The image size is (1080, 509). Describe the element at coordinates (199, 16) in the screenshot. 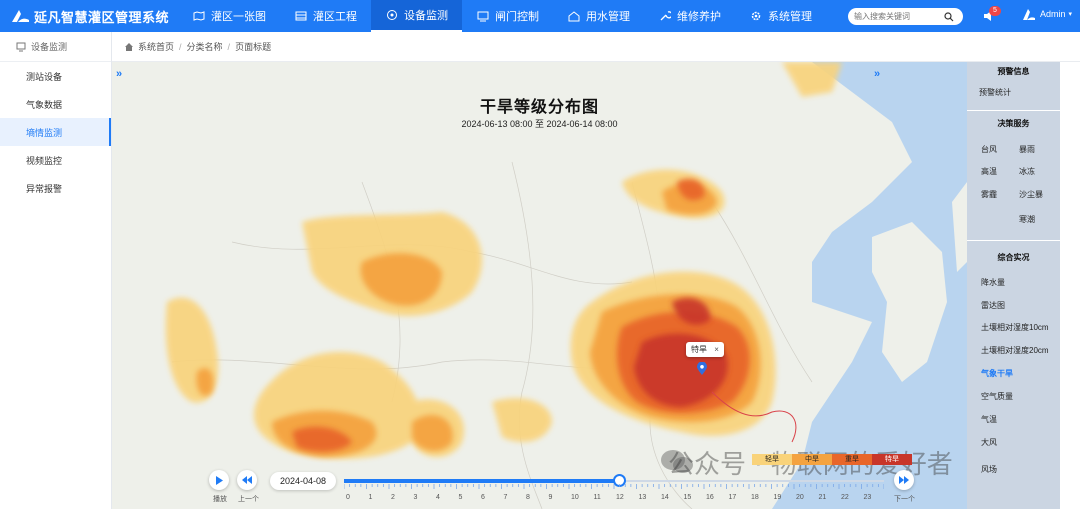

I see `map-icon` at that location.